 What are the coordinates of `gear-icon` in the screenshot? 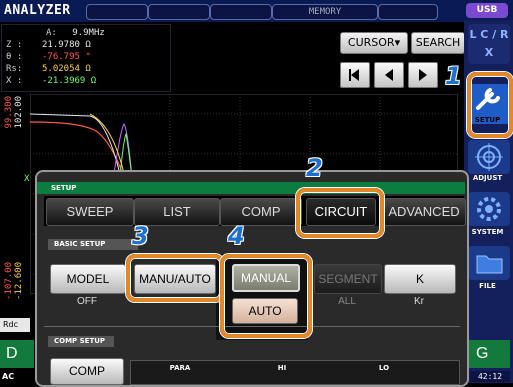 It's located at (489, 209).